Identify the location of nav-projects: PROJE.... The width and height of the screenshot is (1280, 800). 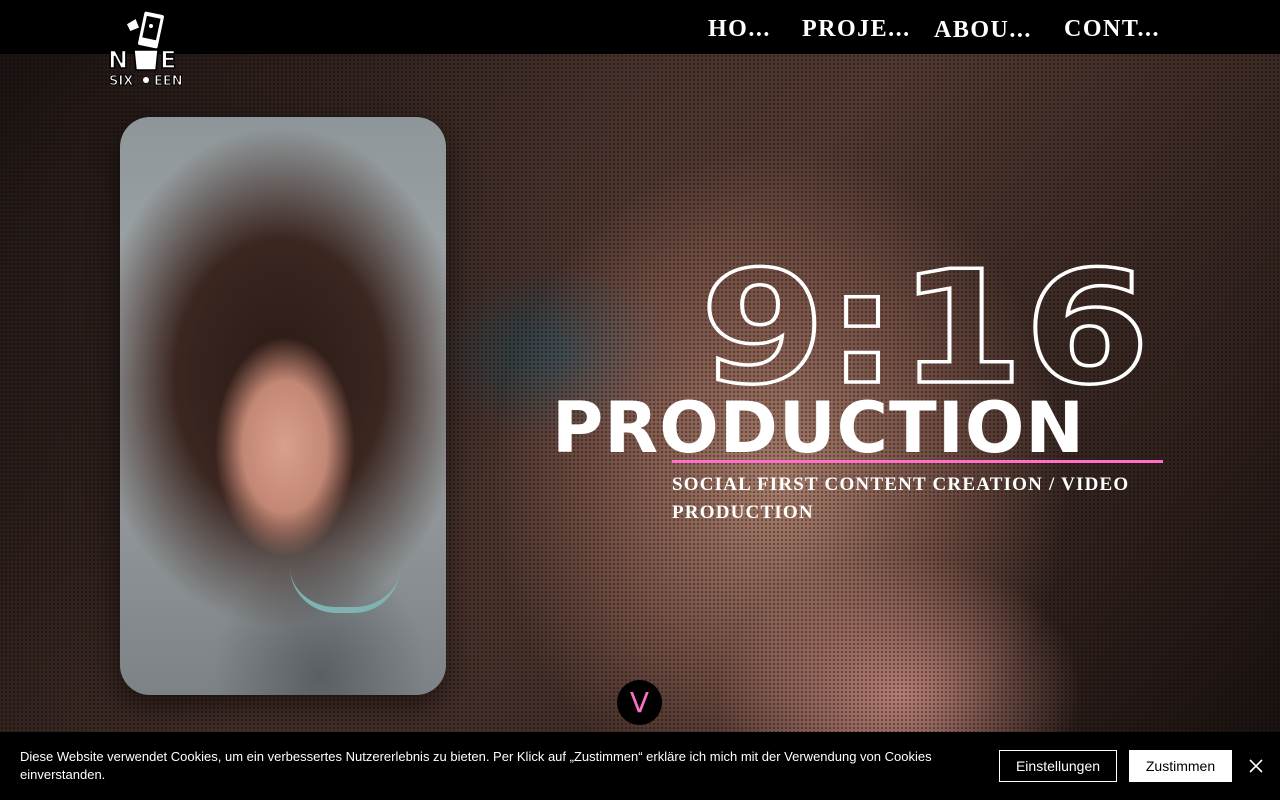
(856, 29).